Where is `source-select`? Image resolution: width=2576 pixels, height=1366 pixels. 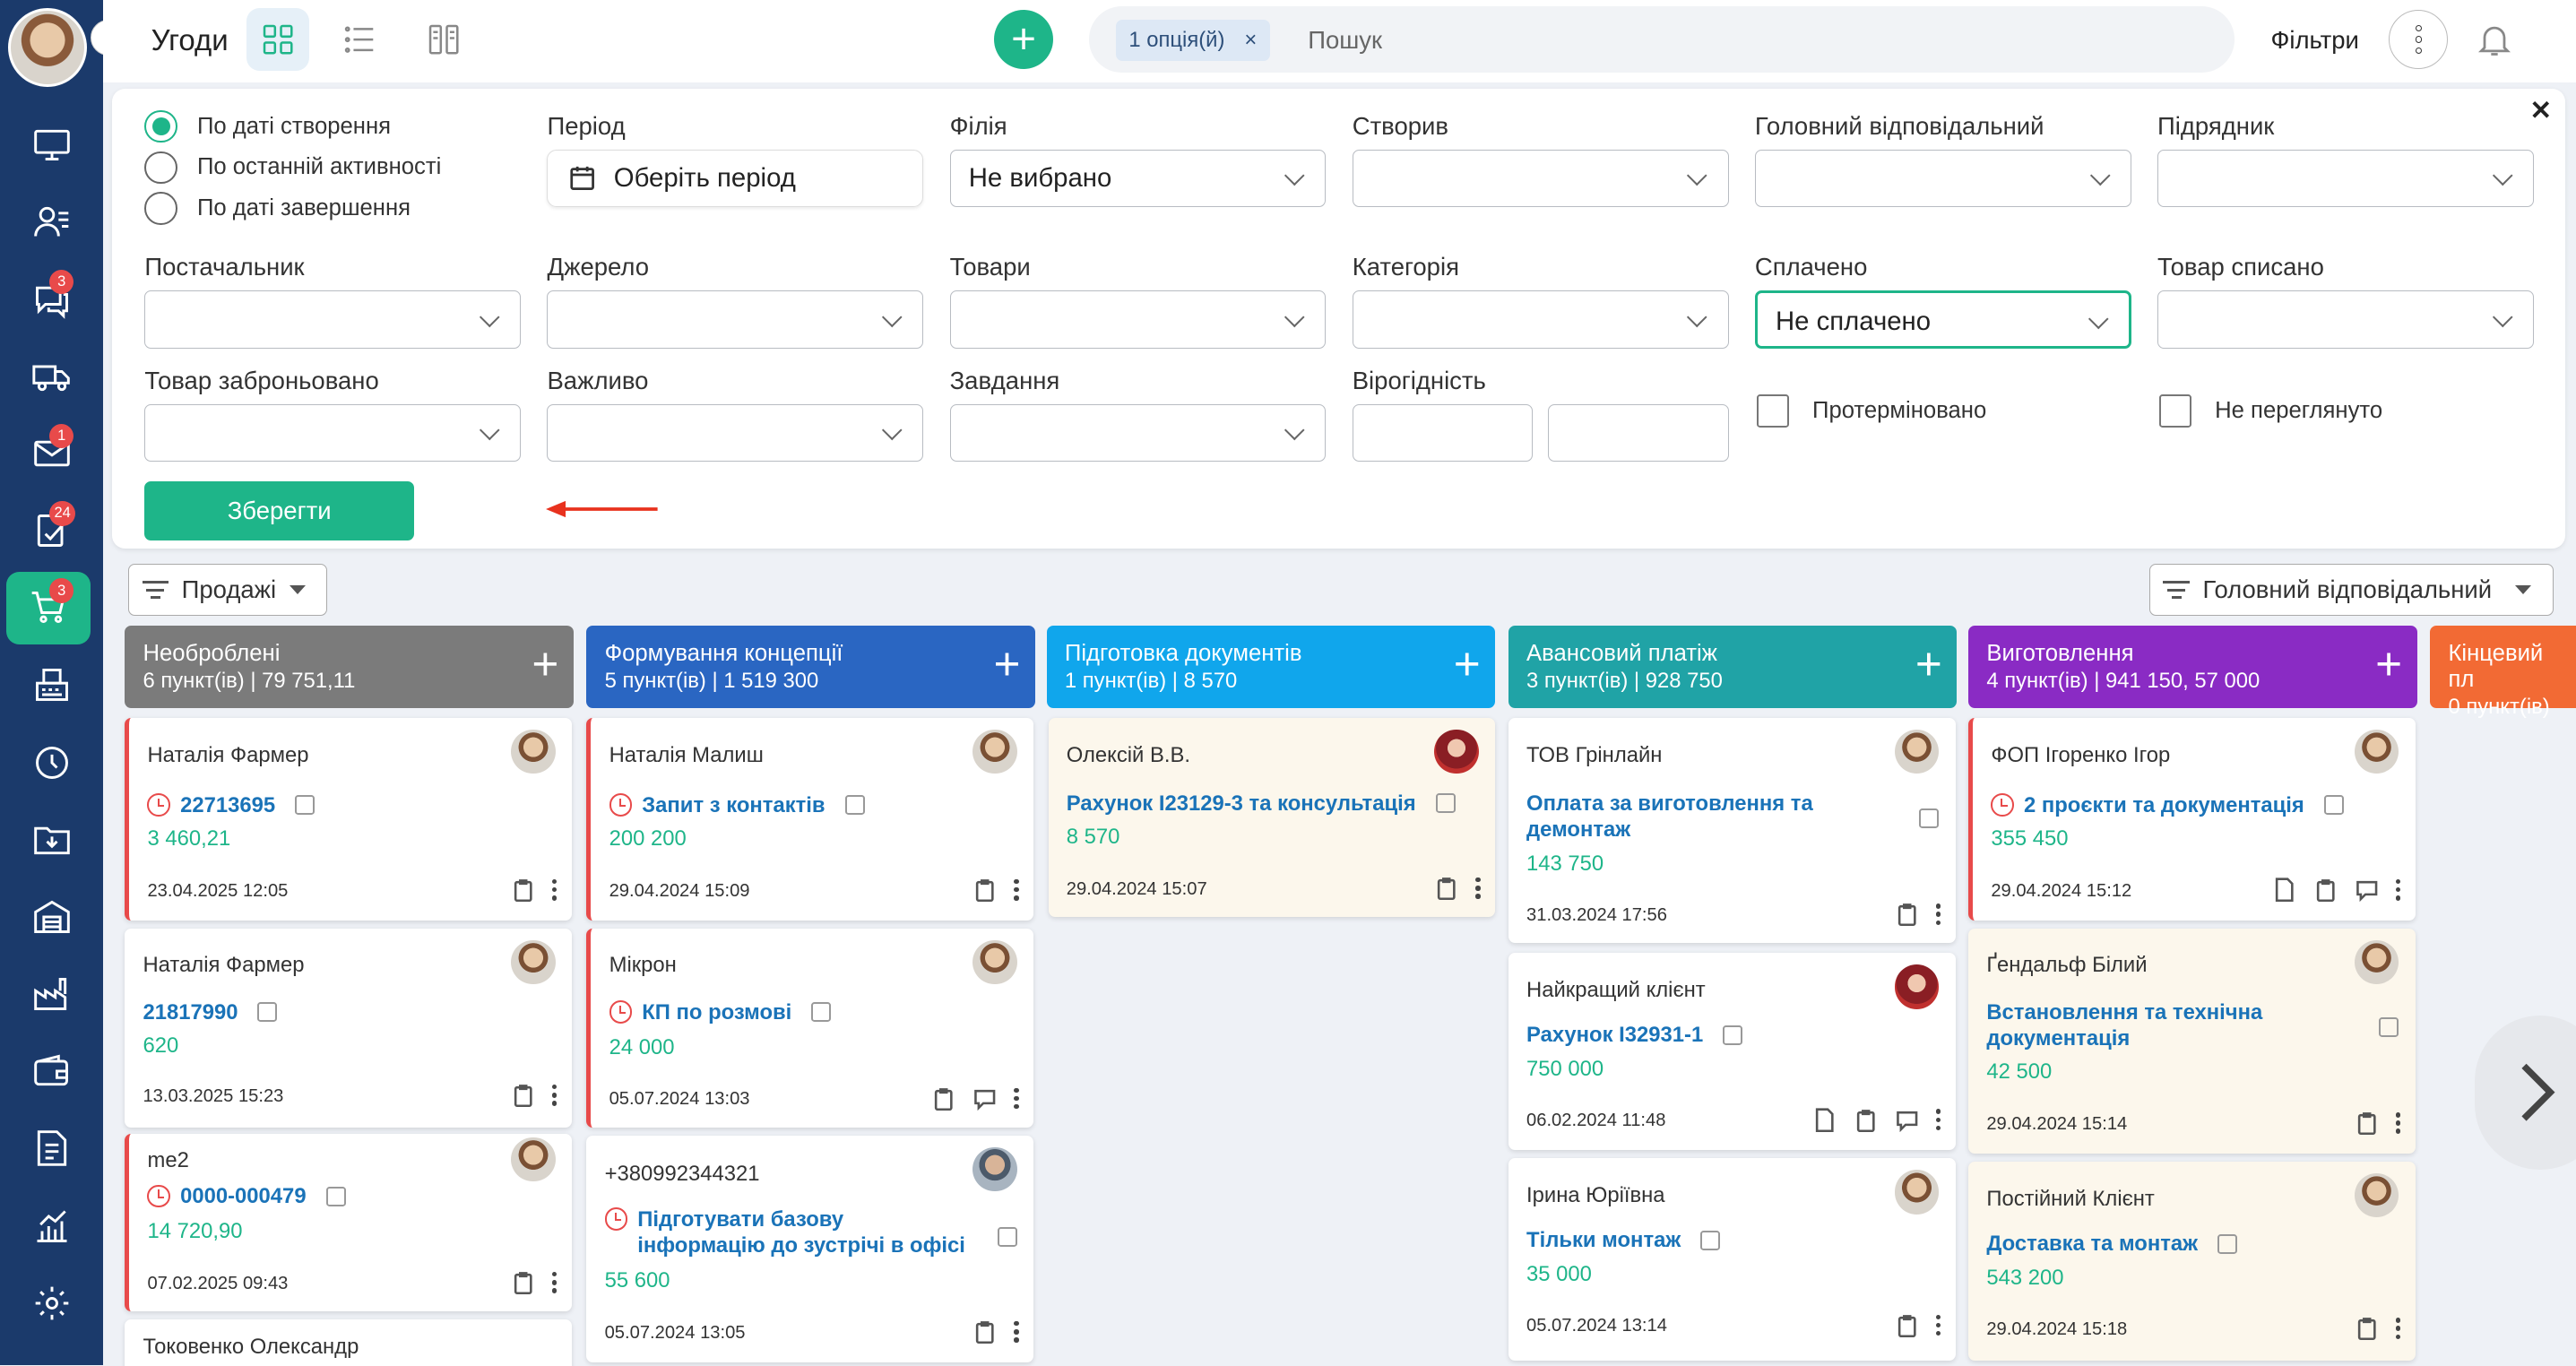 source-select is located at coordinates (735, 320).